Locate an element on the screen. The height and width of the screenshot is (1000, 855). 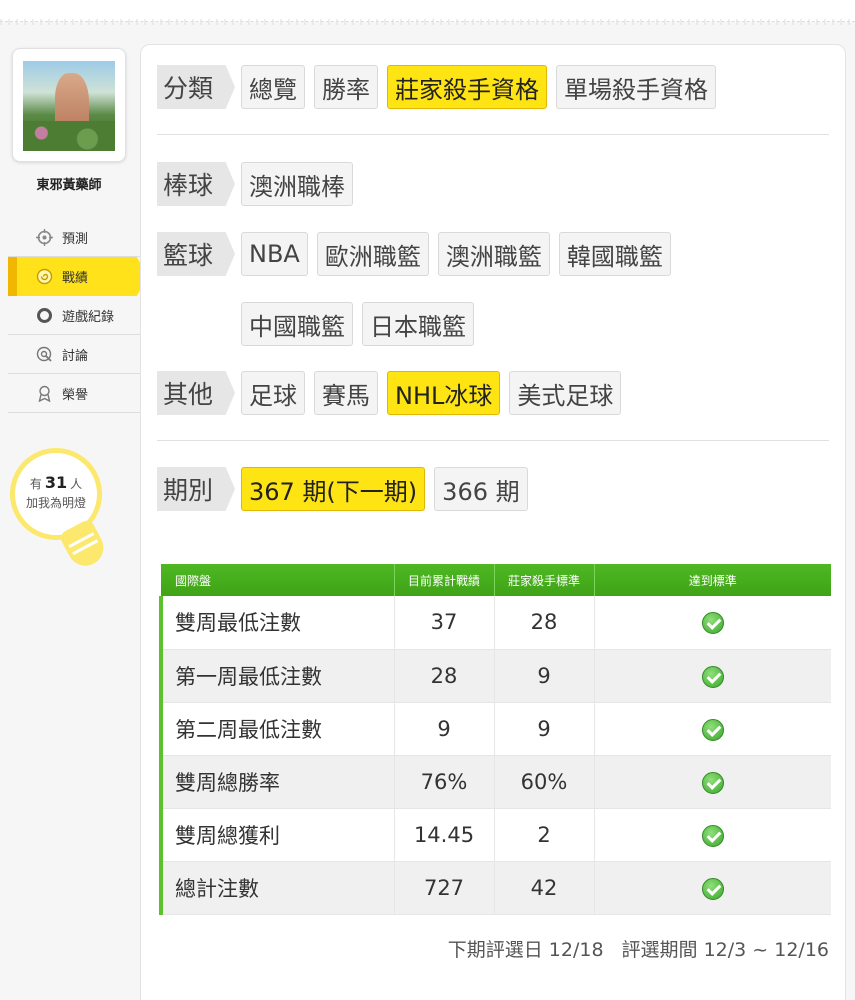
category-filter-row: 分類 總覽 勝率 莊家殺手資格 單場殺手資格 is located at coordinates (441, 87).